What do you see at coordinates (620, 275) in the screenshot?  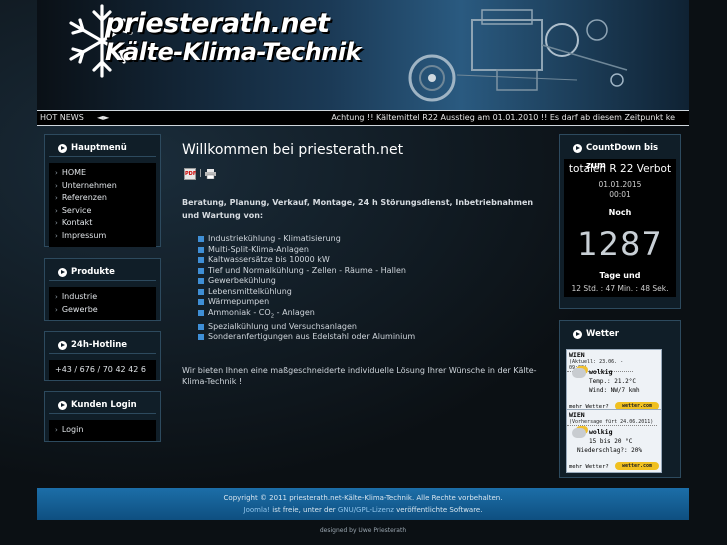 I see `countdown-tage-label: Tage und` at bounding box center [620, 275].